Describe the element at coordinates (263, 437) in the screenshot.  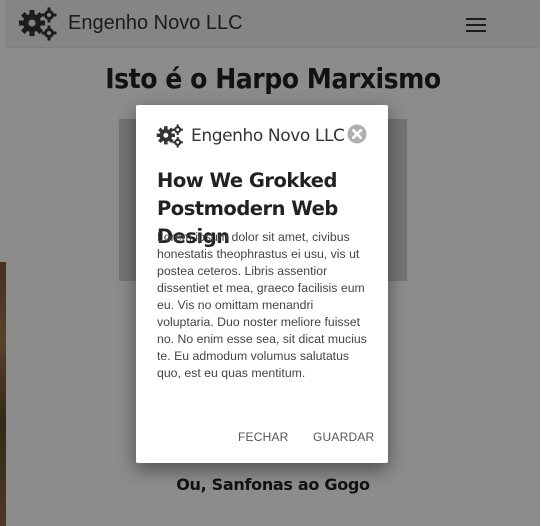
I see `close-button: FECHAR` at that location.